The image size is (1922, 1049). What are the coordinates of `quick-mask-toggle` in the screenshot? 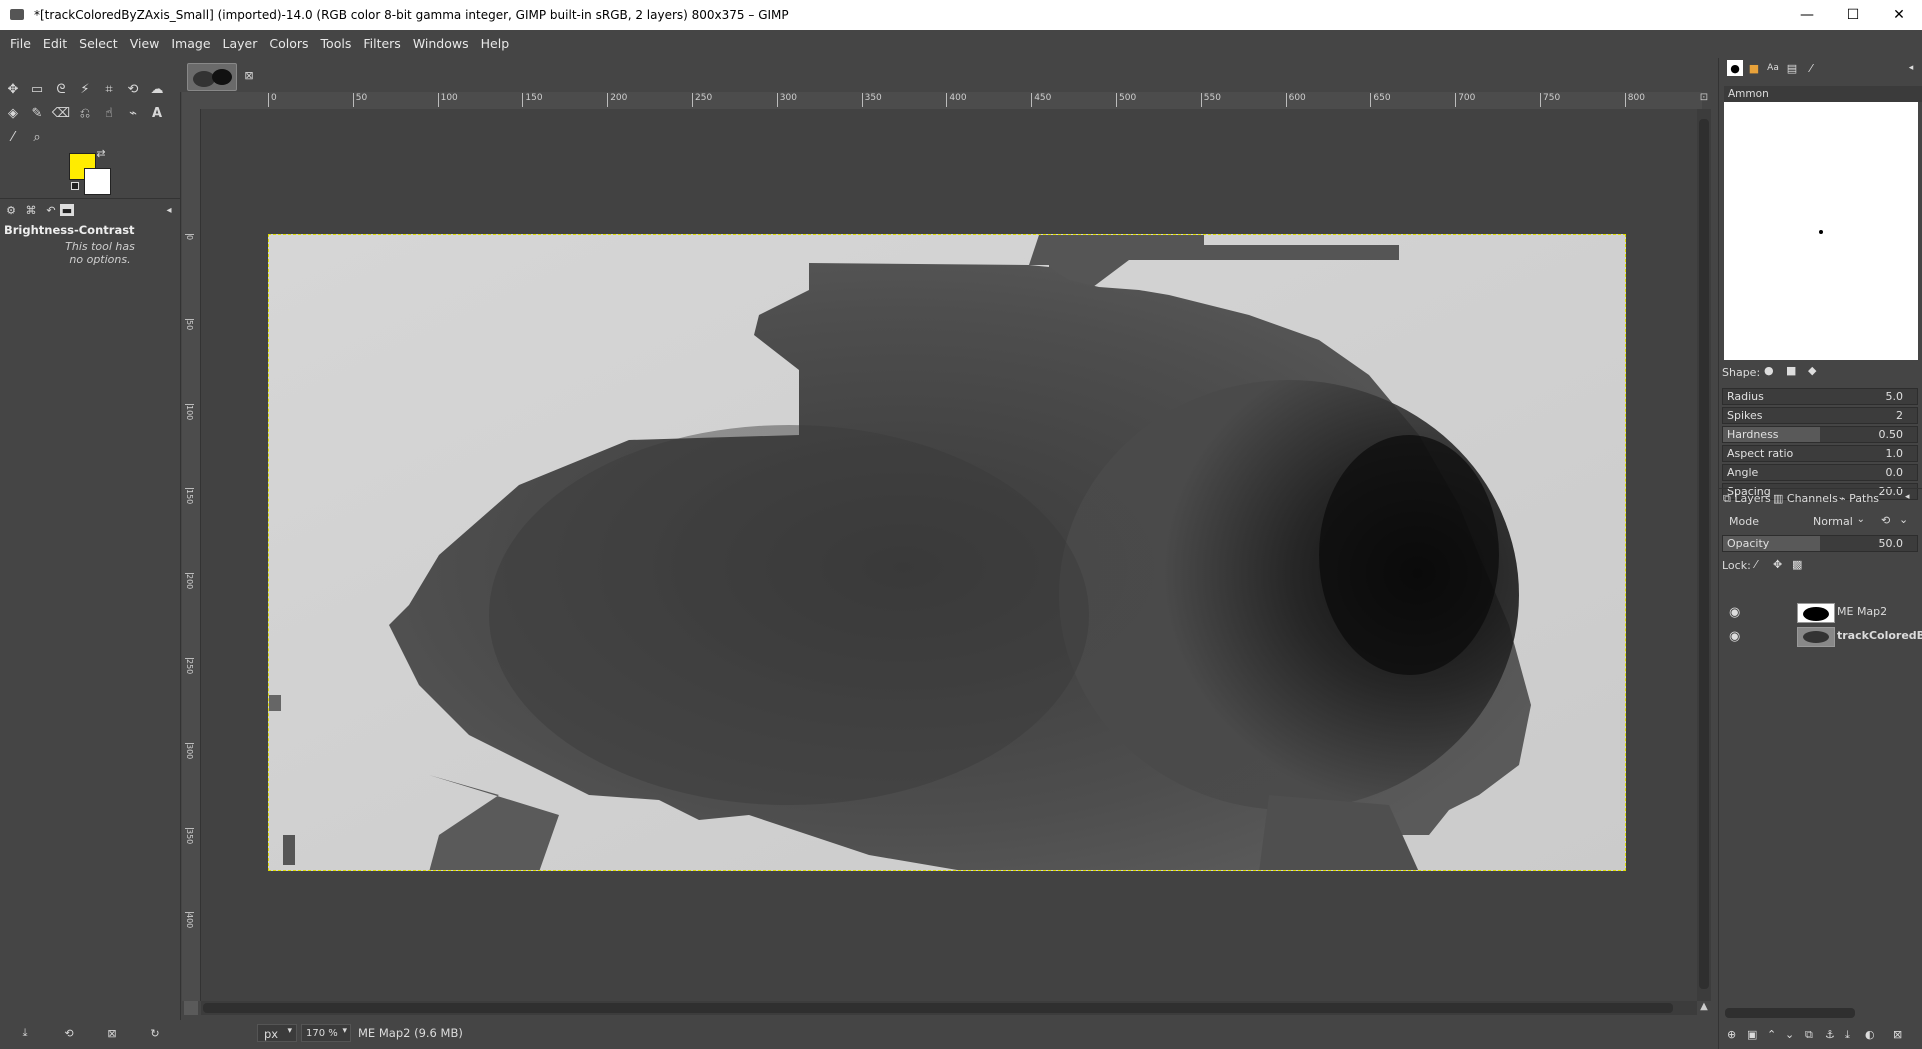 It's located at (191, 1008).